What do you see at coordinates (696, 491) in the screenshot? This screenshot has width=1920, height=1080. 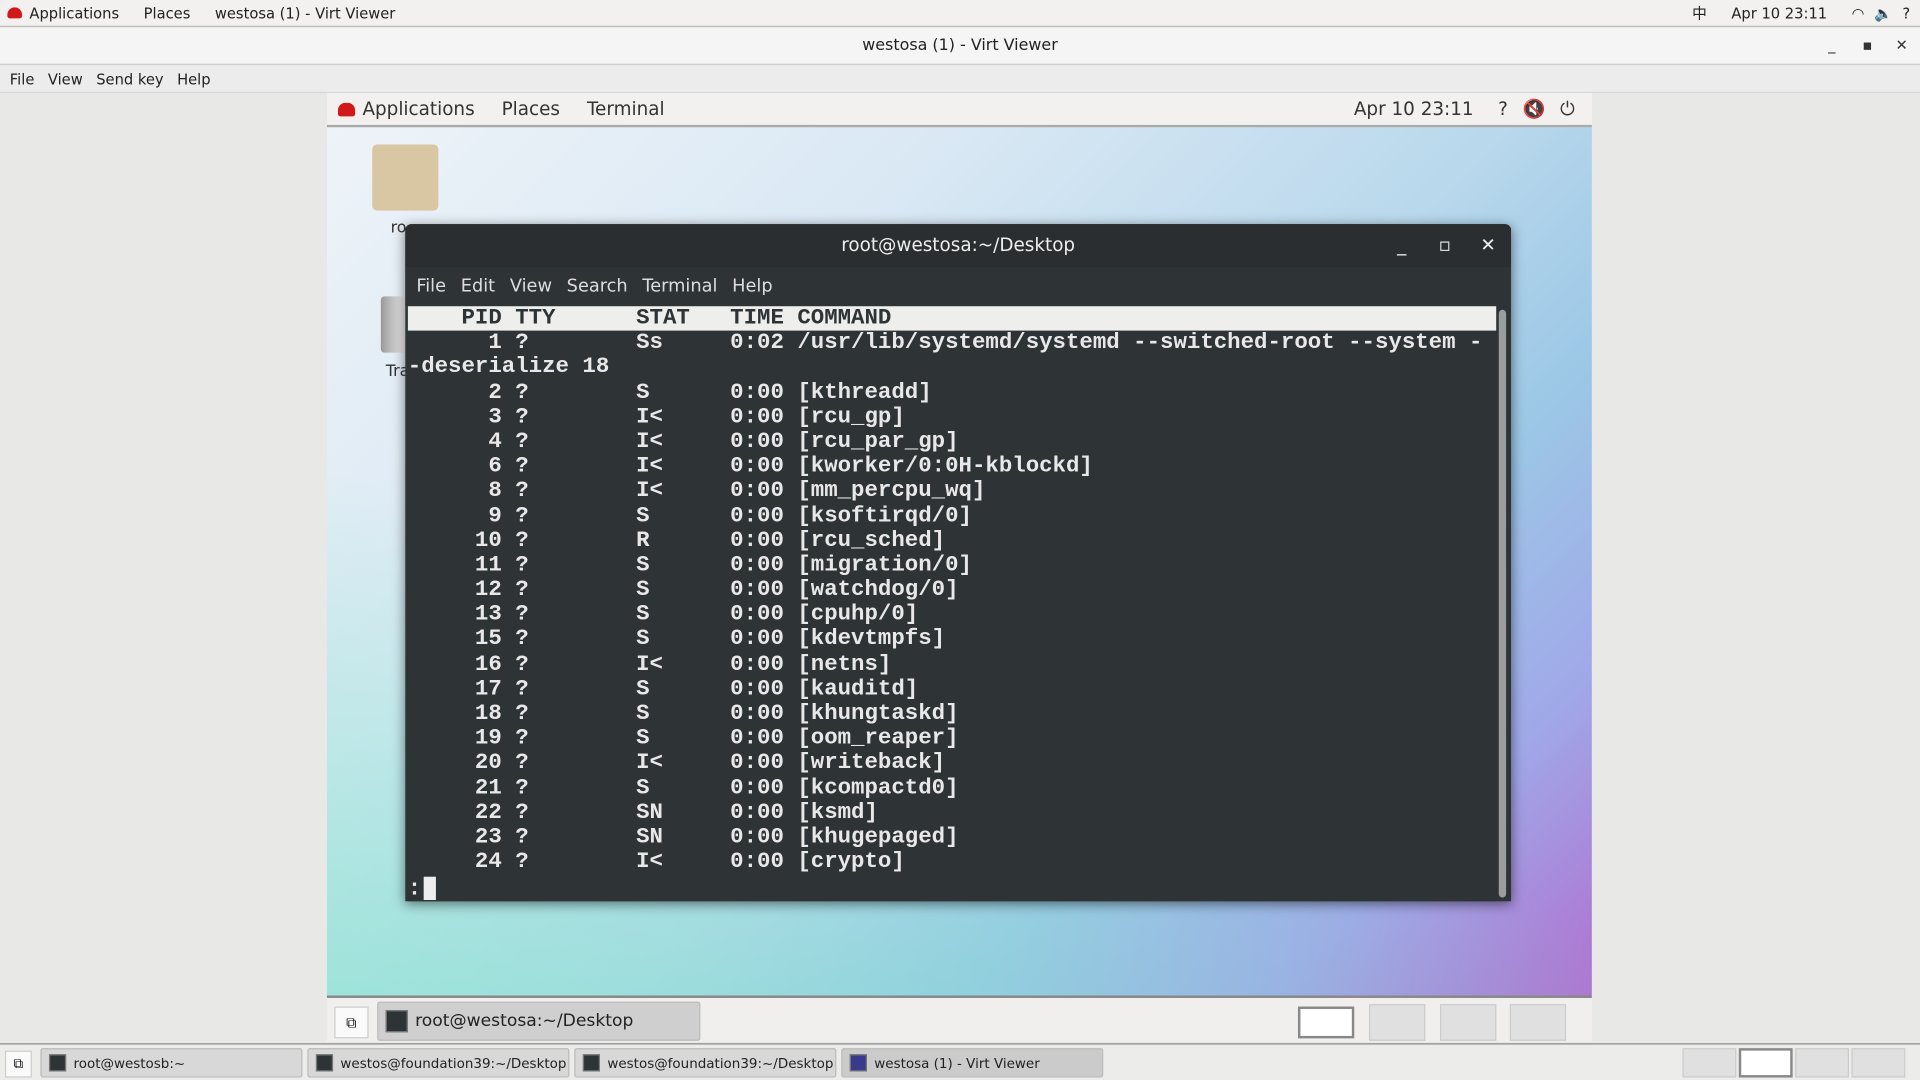 I see `process-line: 8 ? I< 0:00 [mm_percpu_wq]` at bounding box center [696, 491].